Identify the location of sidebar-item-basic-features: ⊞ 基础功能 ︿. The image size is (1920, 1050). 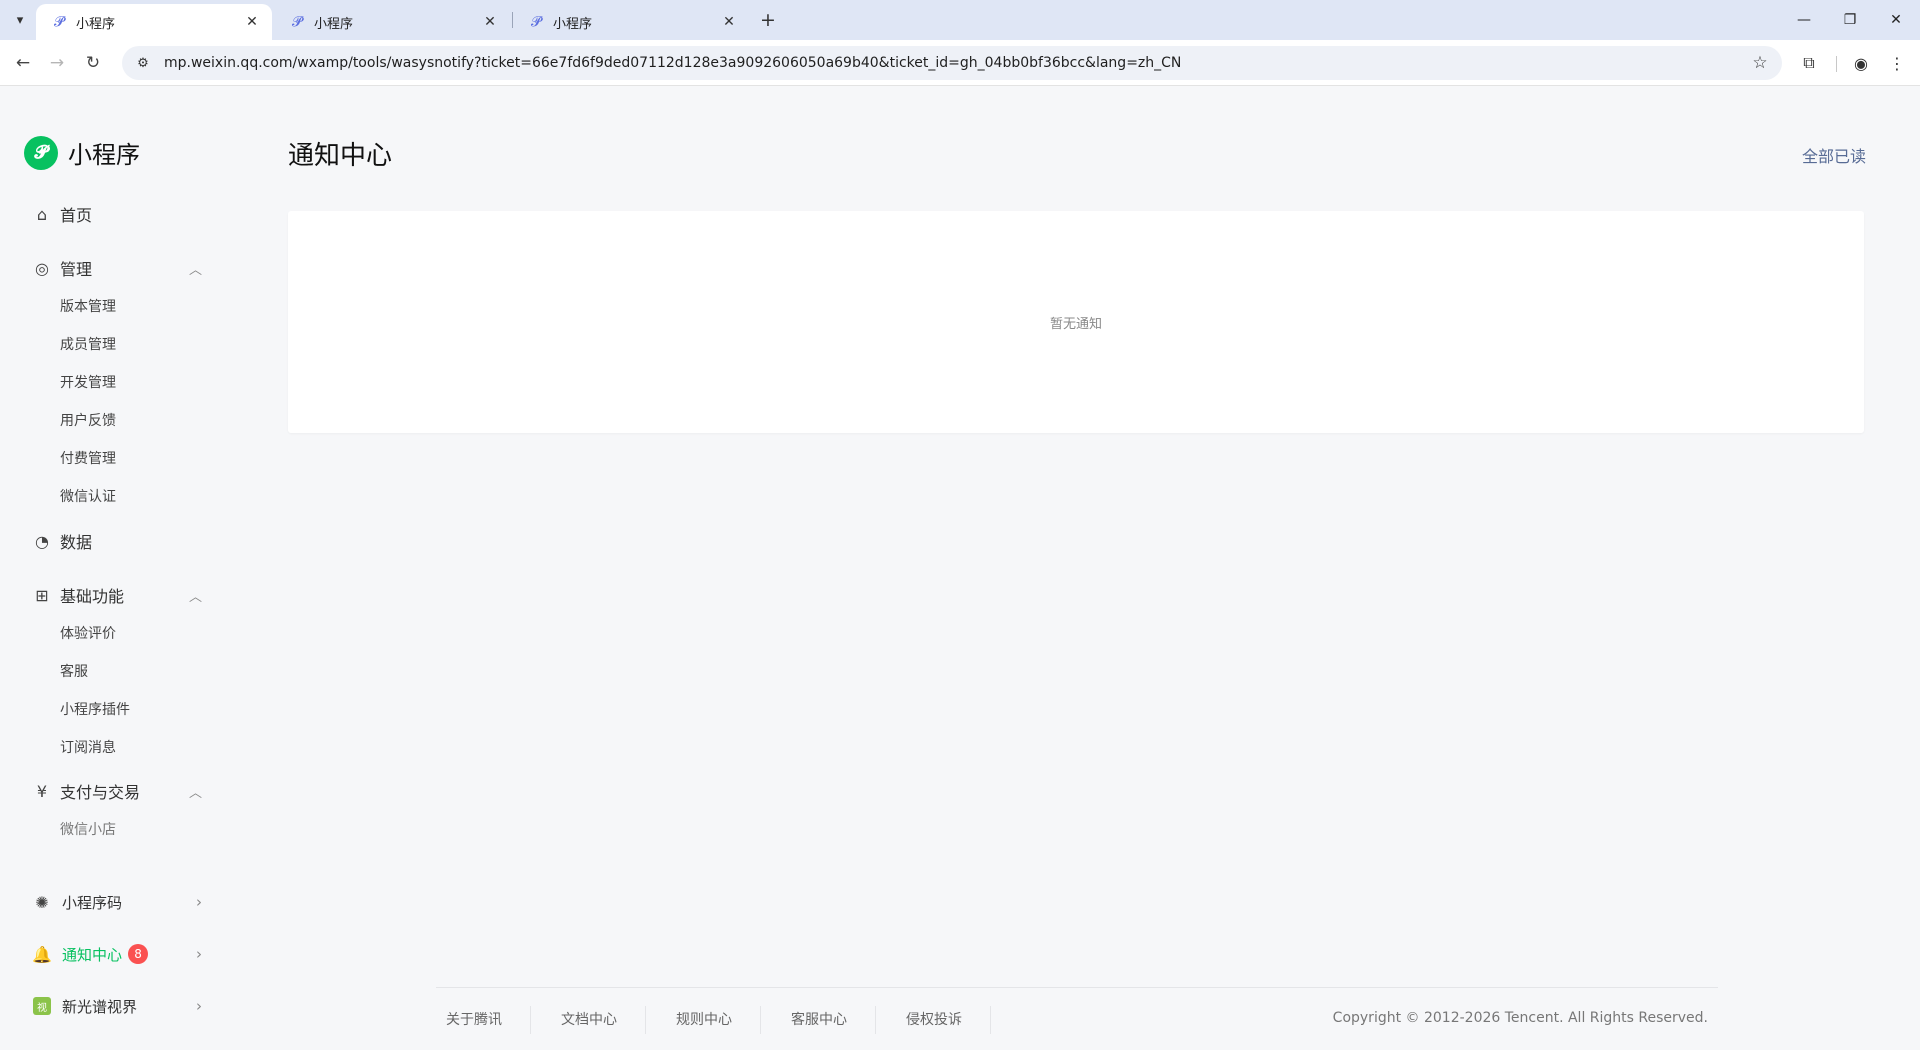
(117, 595).